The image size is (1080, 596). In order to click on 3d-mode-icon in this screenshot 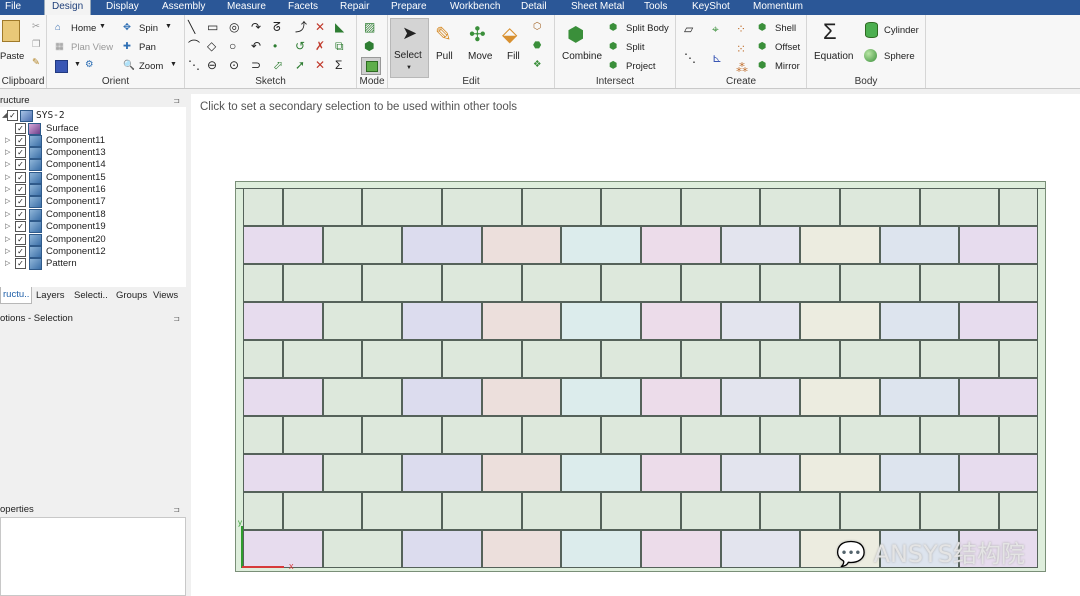, I will do `click(371, 66)`.